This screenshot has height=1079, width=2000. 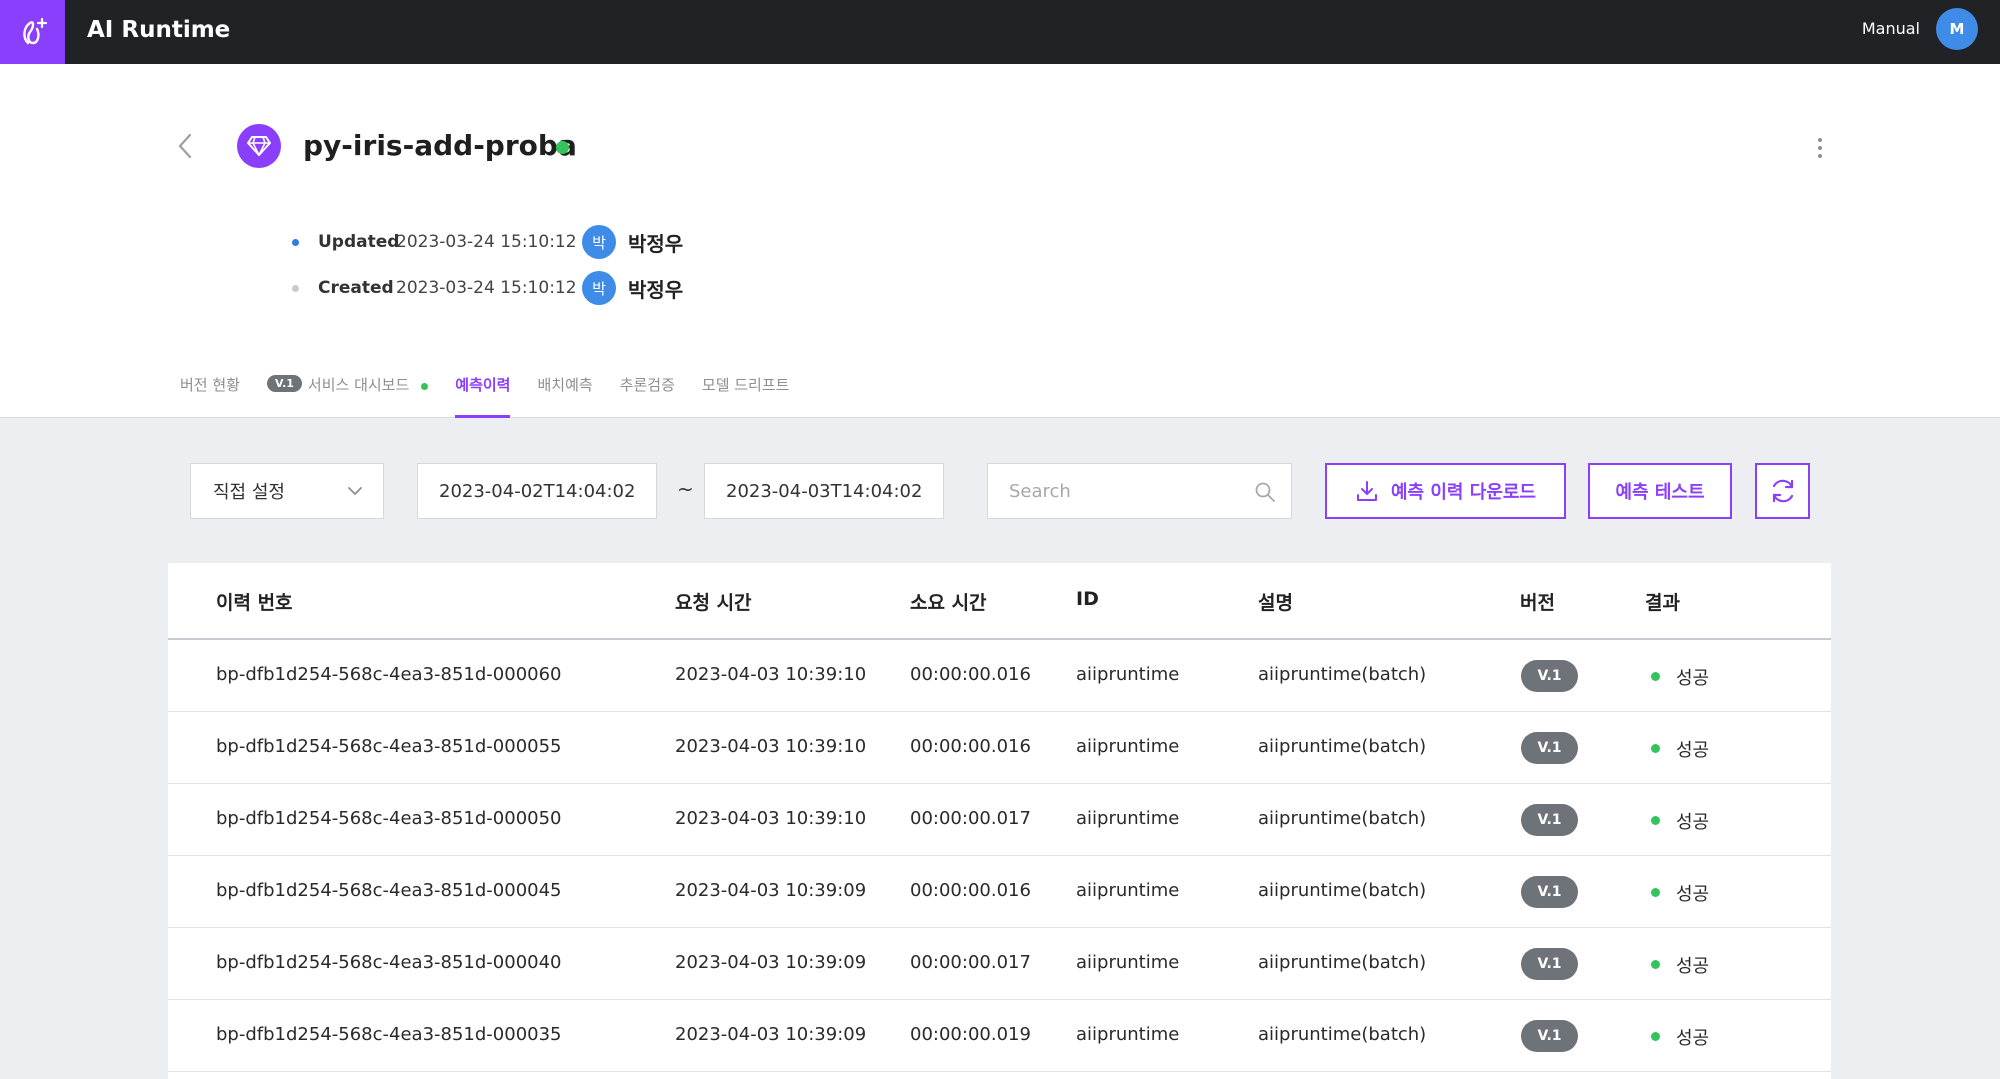 What do you see at coordinates (562, 147) in the screenshot?
I see `model-status-dot` at bounding box center [562, 147].